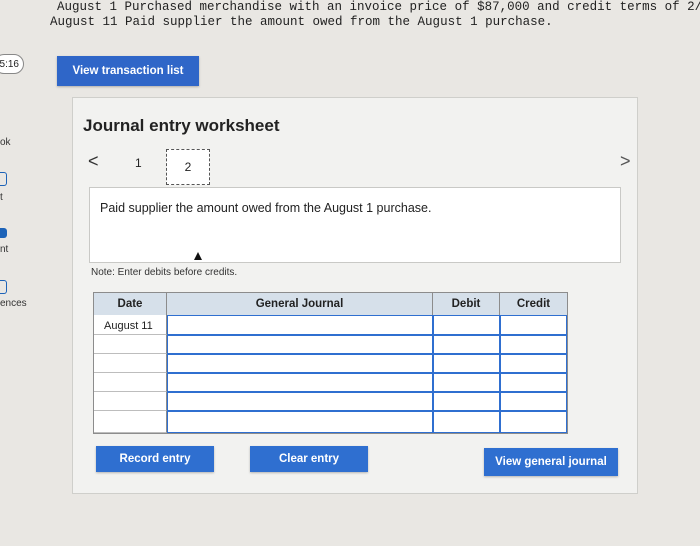 This screenshot has height=546, width=700. I want to click on row-6-date, so click(130, 422).